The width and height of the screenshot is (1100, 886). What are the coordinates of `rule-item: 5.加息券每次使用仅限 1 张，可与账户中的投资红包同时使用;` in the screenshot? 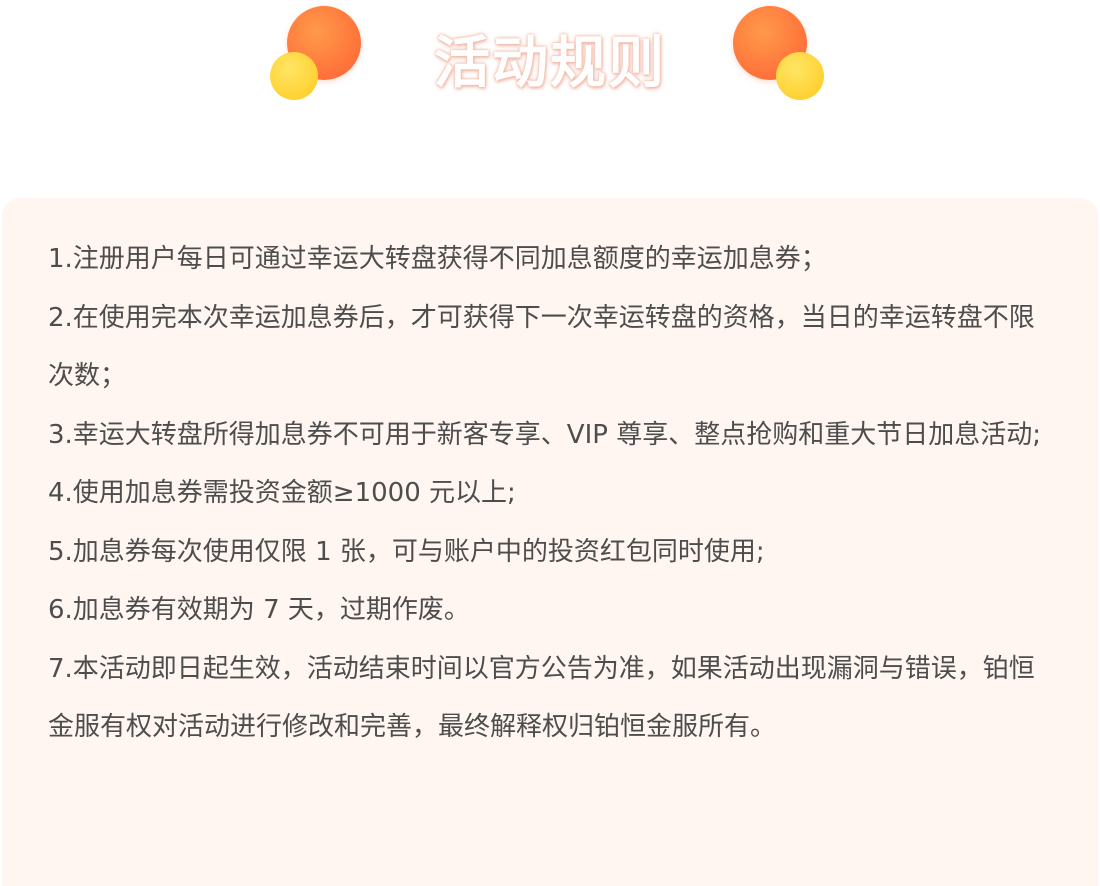 It's located at (406, 551).